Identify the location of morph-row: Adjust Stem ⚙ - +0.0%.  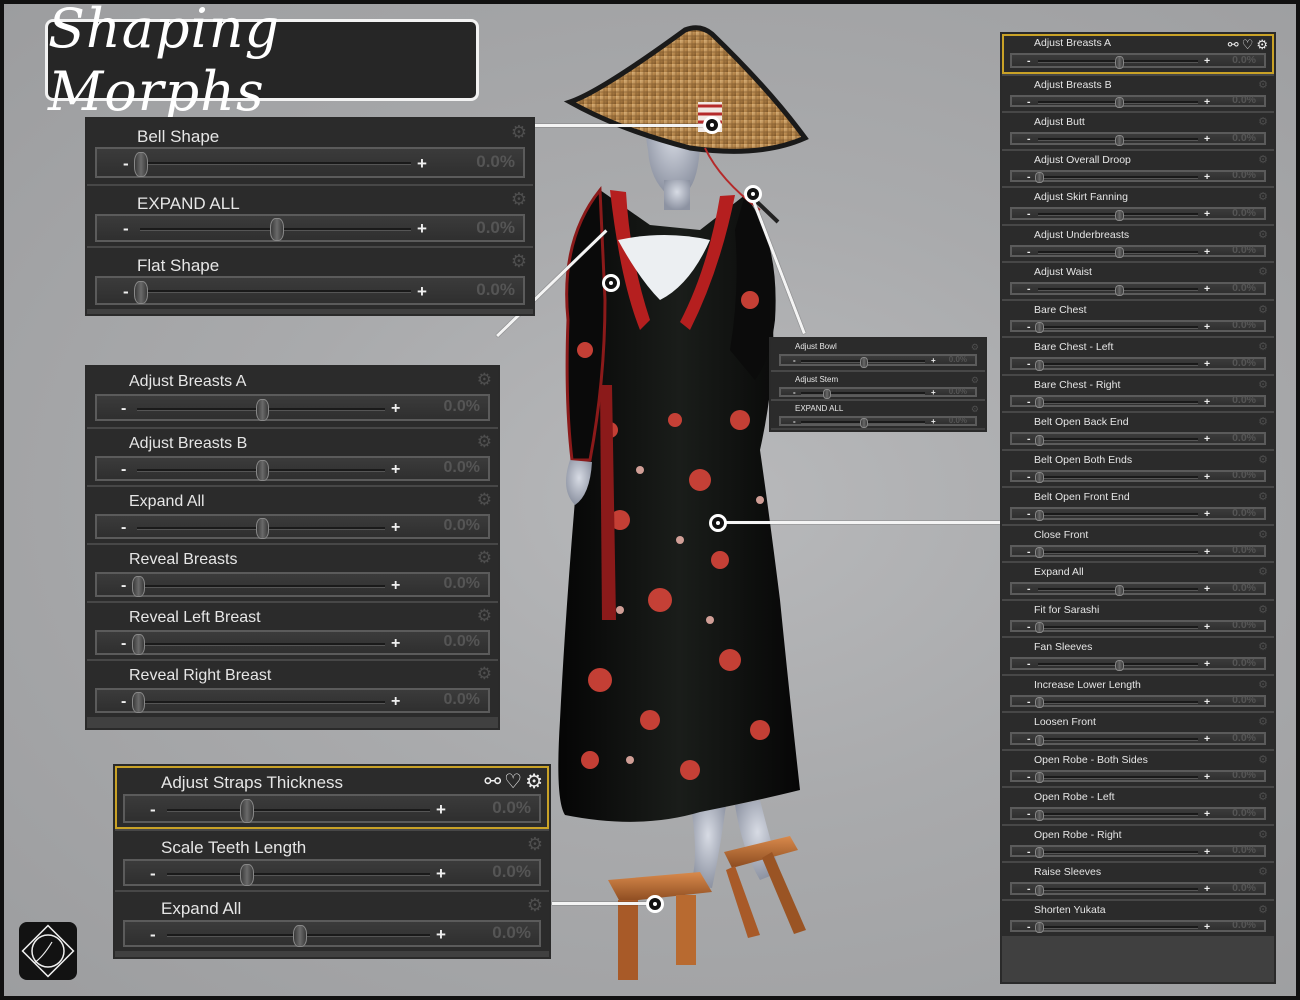
(878, 384).